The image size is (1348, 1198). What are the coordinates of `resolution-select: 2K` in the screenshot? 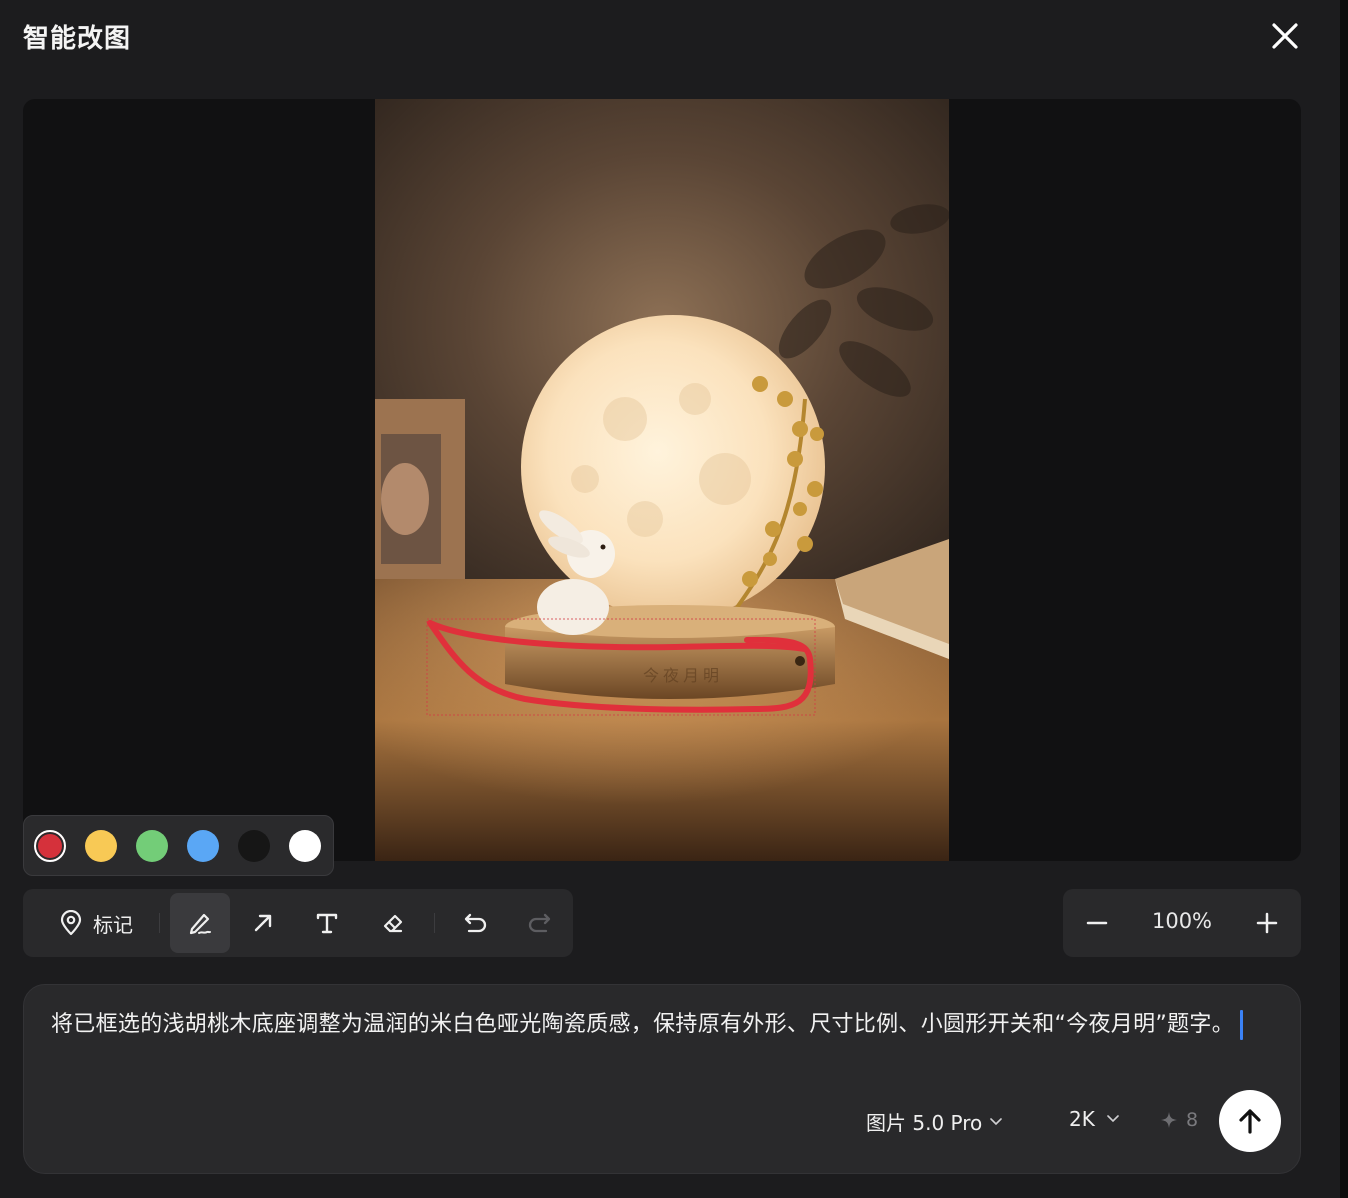 It's located at (1094, 1119).